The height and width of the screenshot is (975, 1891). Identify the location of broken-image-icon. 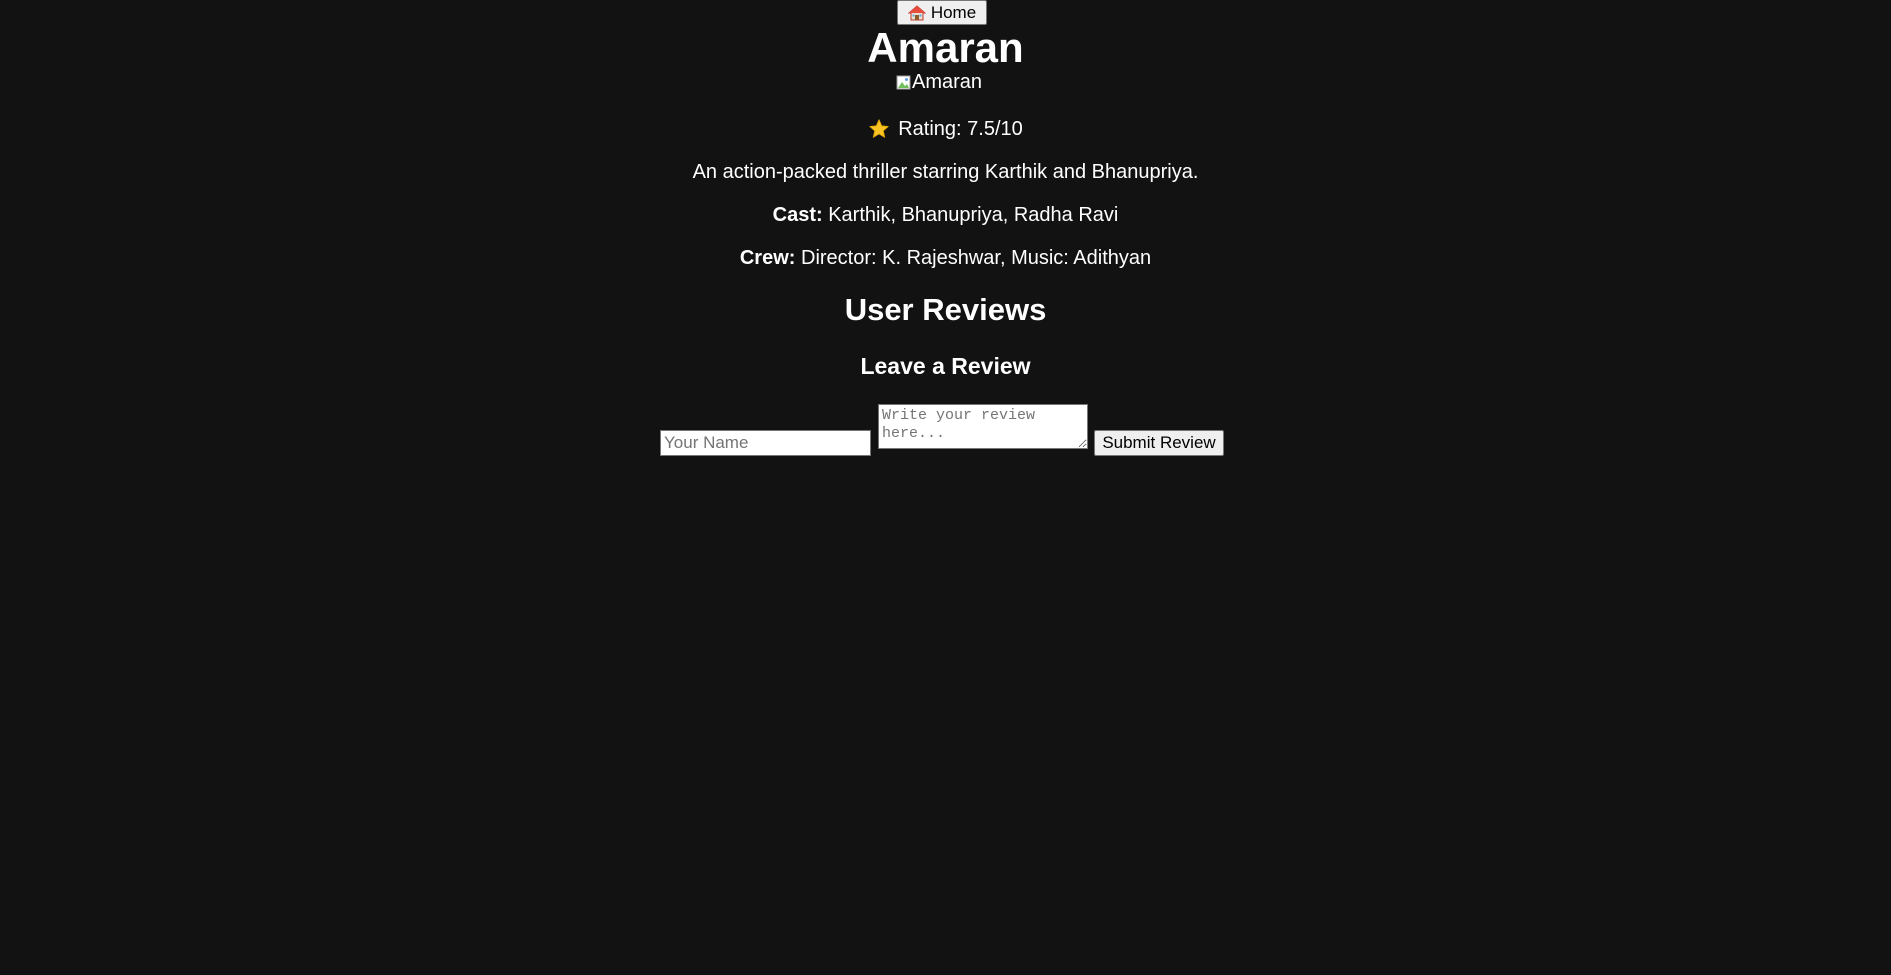
(904, 82).